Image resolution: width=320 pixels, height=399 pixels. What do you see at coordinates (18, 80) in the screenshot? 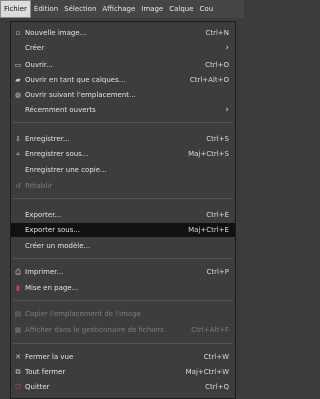
I see `open-as-layers-icon: ▰` at bounding box center [18, 80].